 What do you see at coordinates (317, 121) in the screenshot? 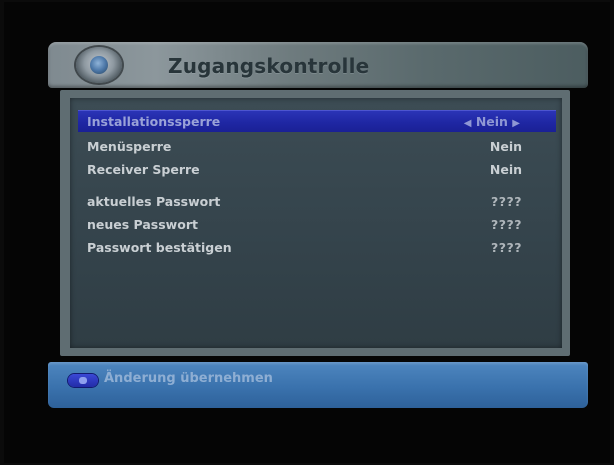
I see `menu-item-installationssperre: Installationssperre ◀ Nein ▶` at bounding box center [317, 121].